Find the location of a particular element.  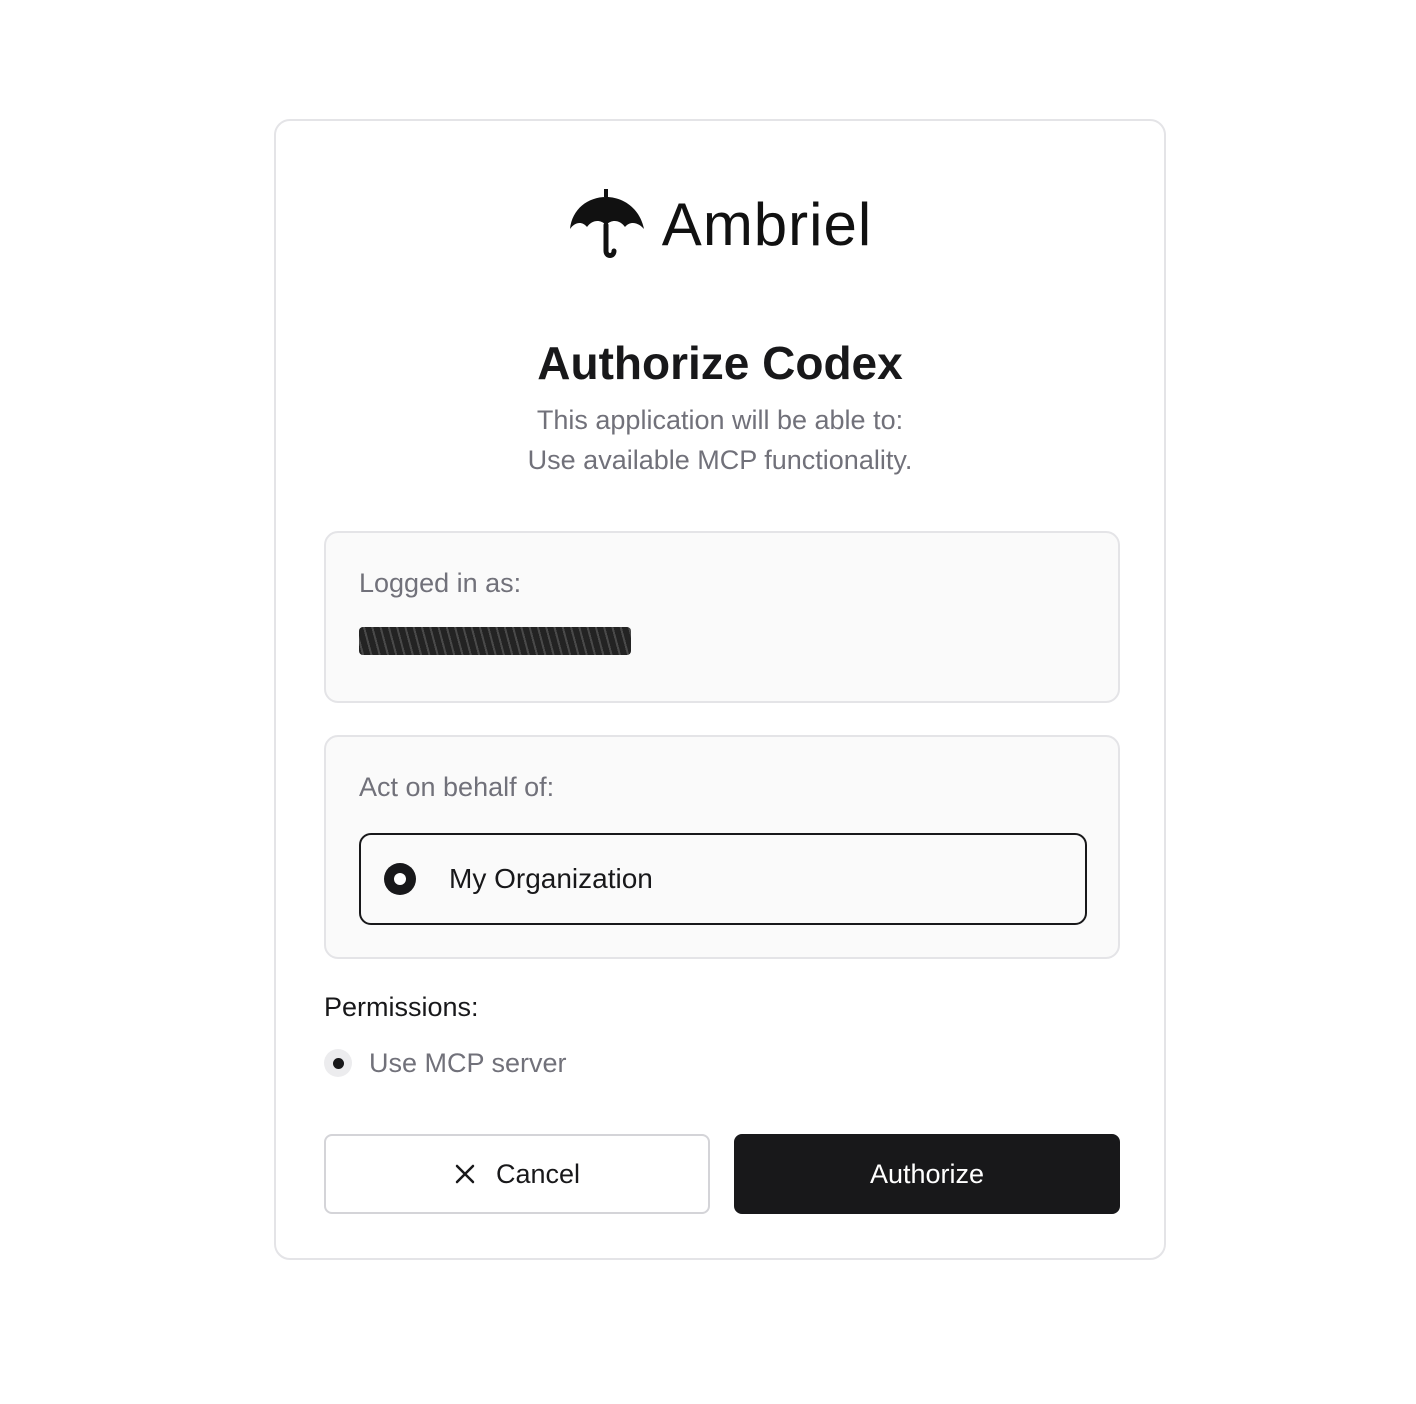

logged-in-label: Logged in as: is located at coordinates (440, 583).